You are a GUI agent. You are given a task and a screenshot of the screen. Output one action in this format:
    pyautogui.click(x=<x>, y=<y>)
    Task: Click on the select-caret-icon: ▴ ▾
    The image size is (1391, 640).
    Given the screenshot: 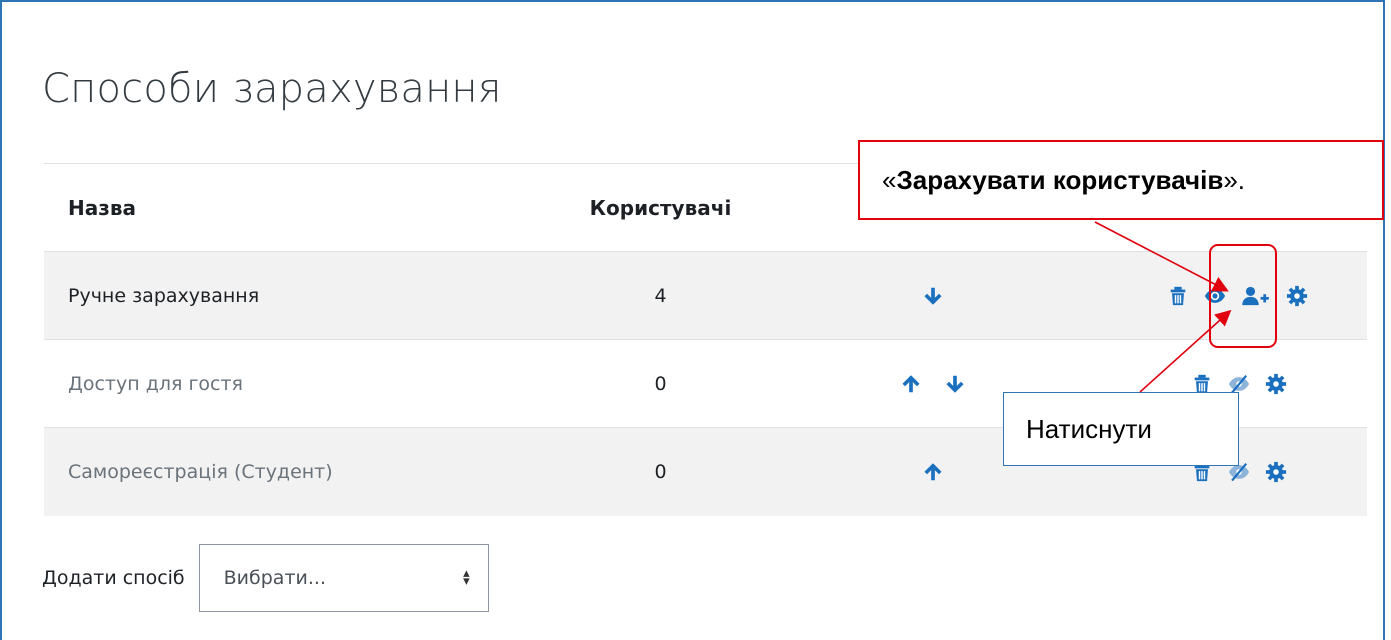 What is the action you would take?
    pyautogui.click(x=466, y=577)
    